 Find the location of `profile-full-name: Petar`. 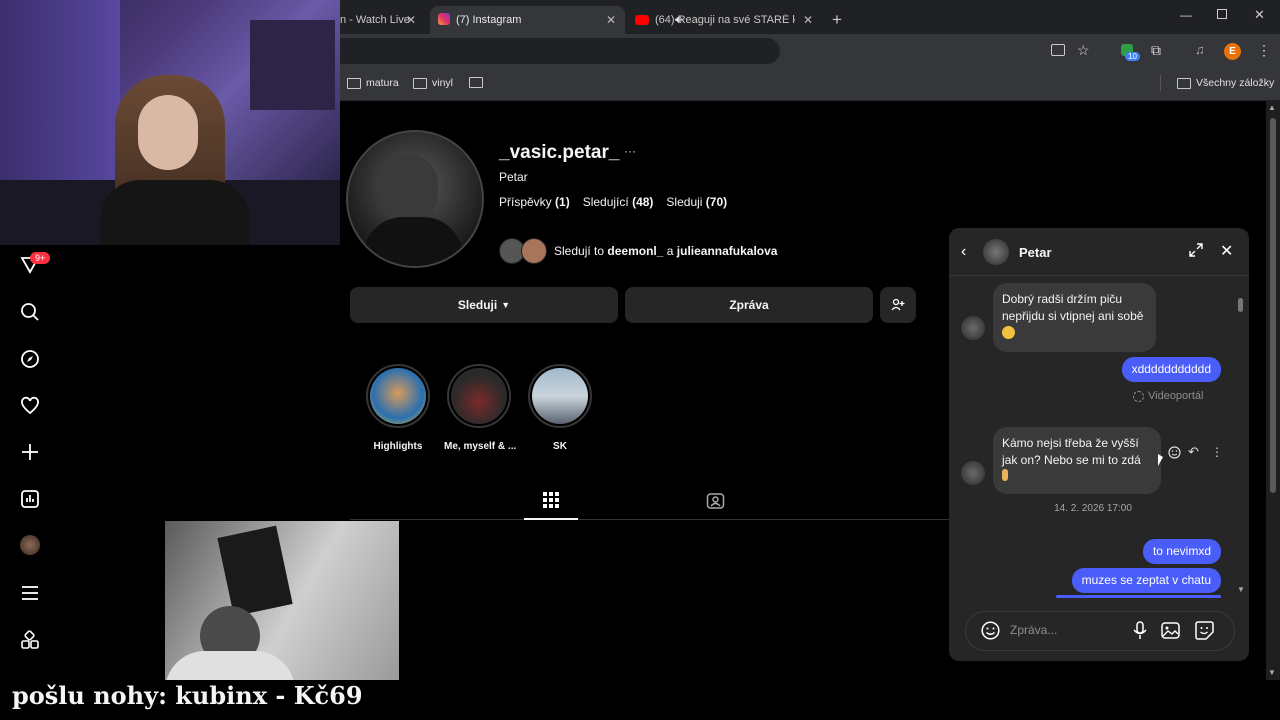

profile-full-name: Petar is located at coordinates (513, 177).